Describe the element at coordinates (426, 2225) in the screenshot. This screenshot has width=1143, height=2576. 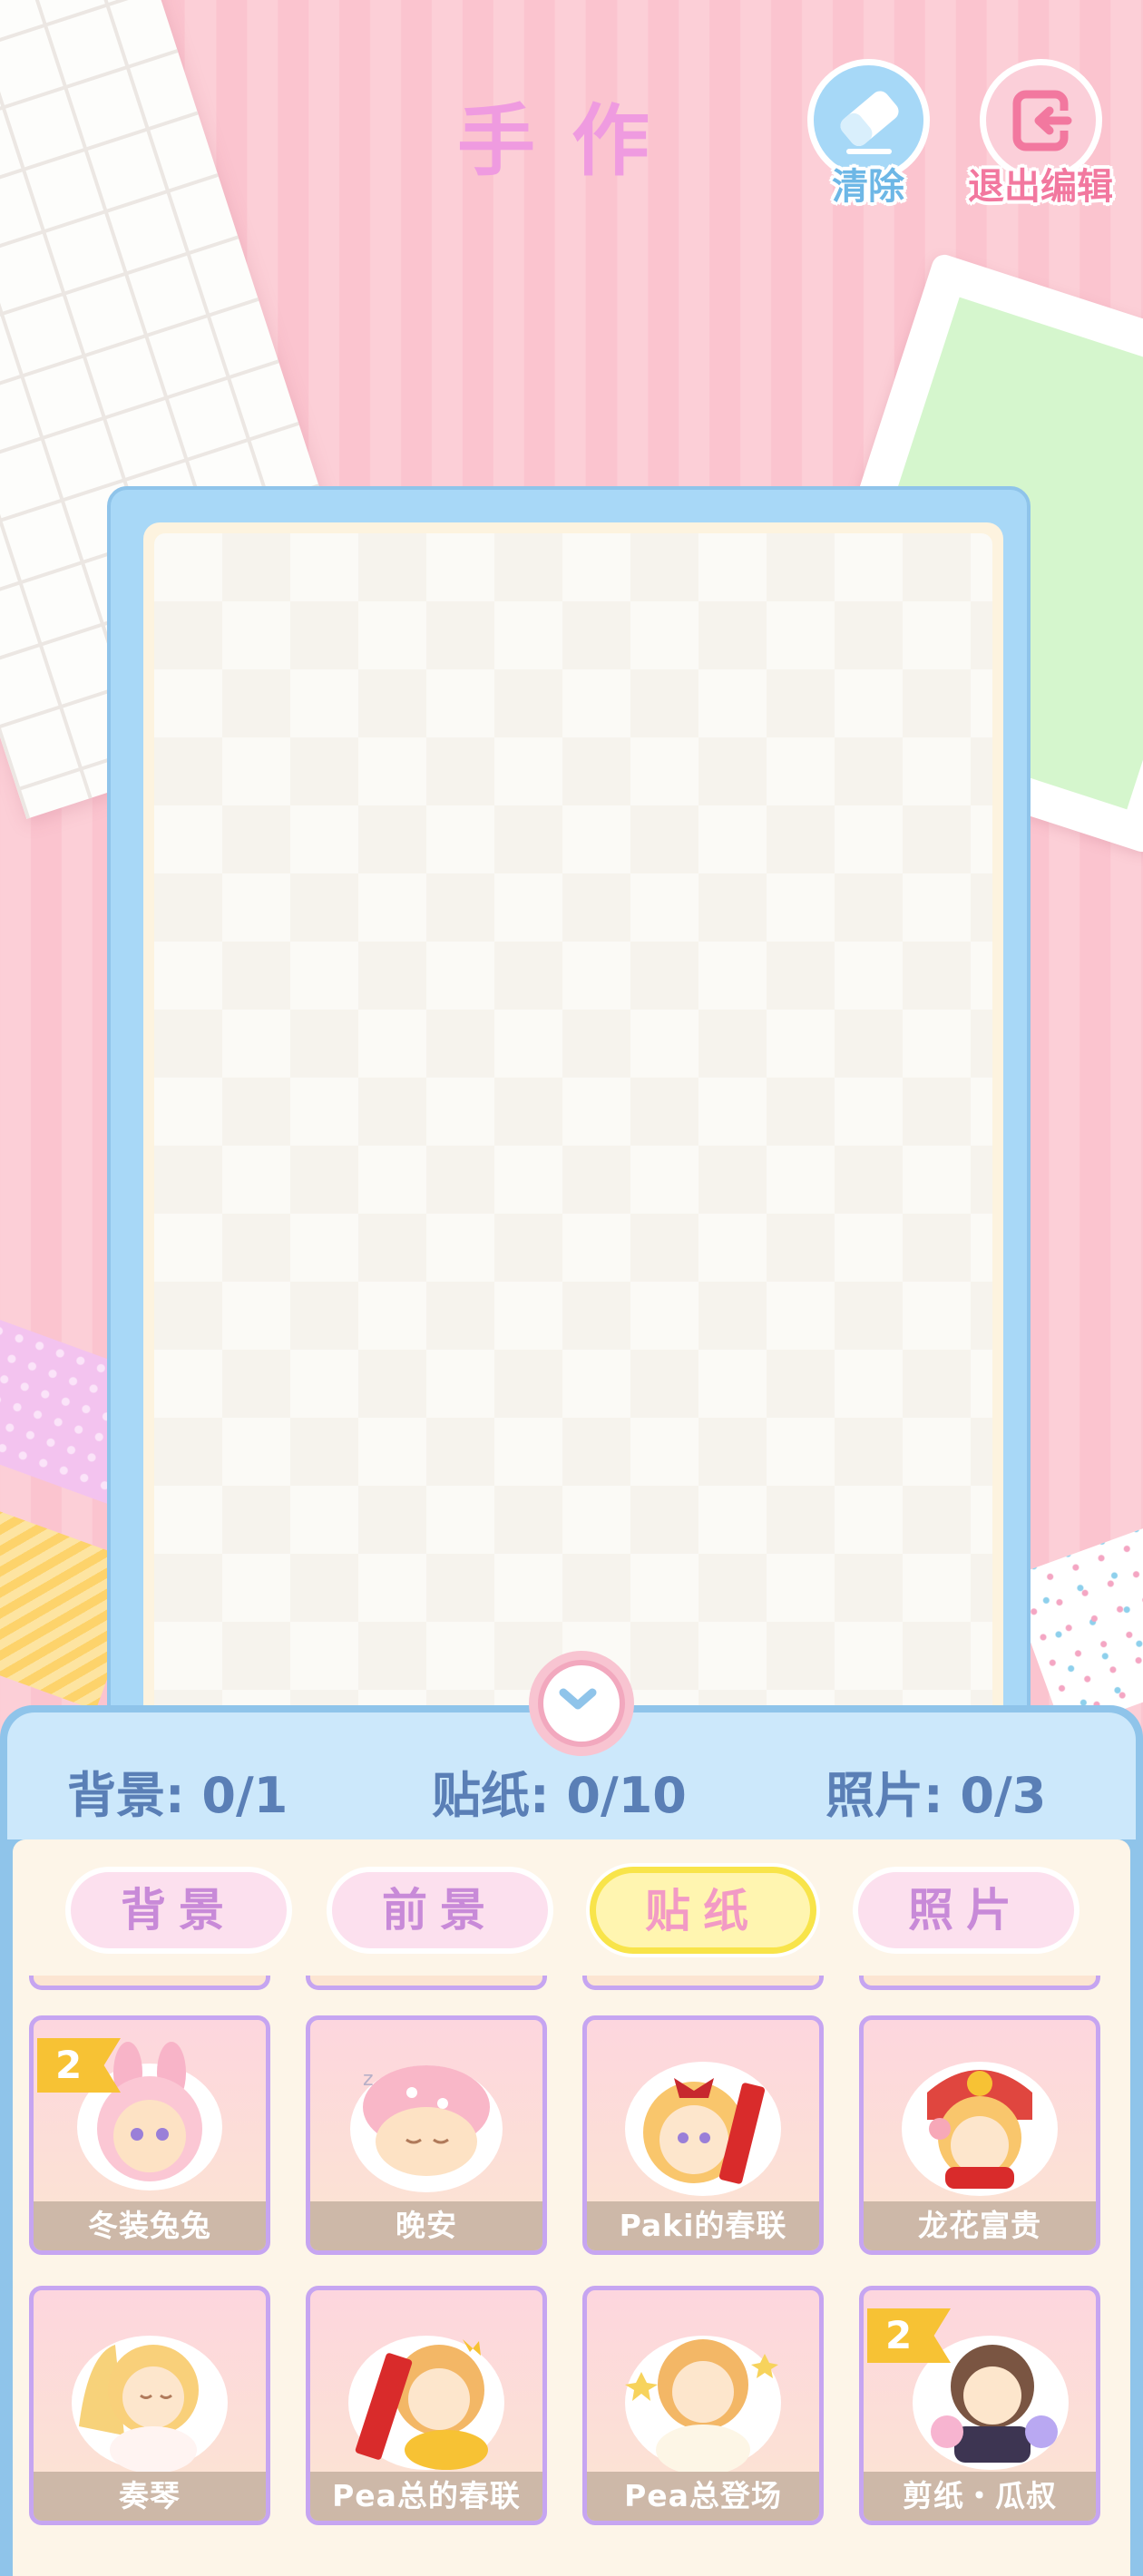
I see `sticker-name: 晚安` at that location.